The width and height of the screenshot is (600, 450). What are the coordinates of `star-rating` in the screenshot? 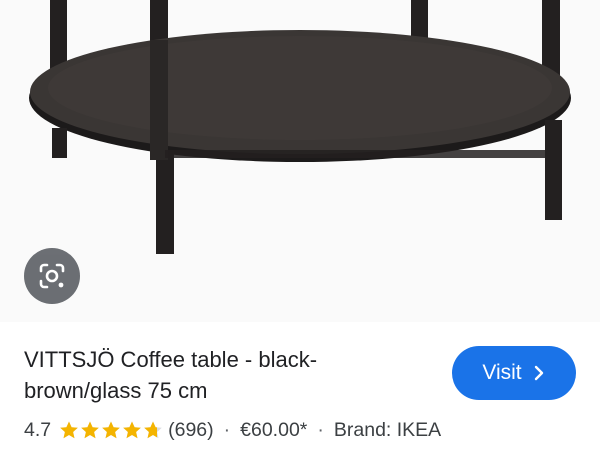 It's located at (111, 430).